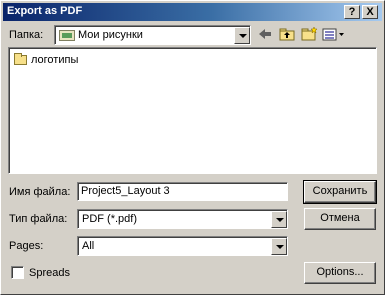 The height and width of the screenshot is (295, 385). I want to click on up-folder-icon, so click(287, 34).